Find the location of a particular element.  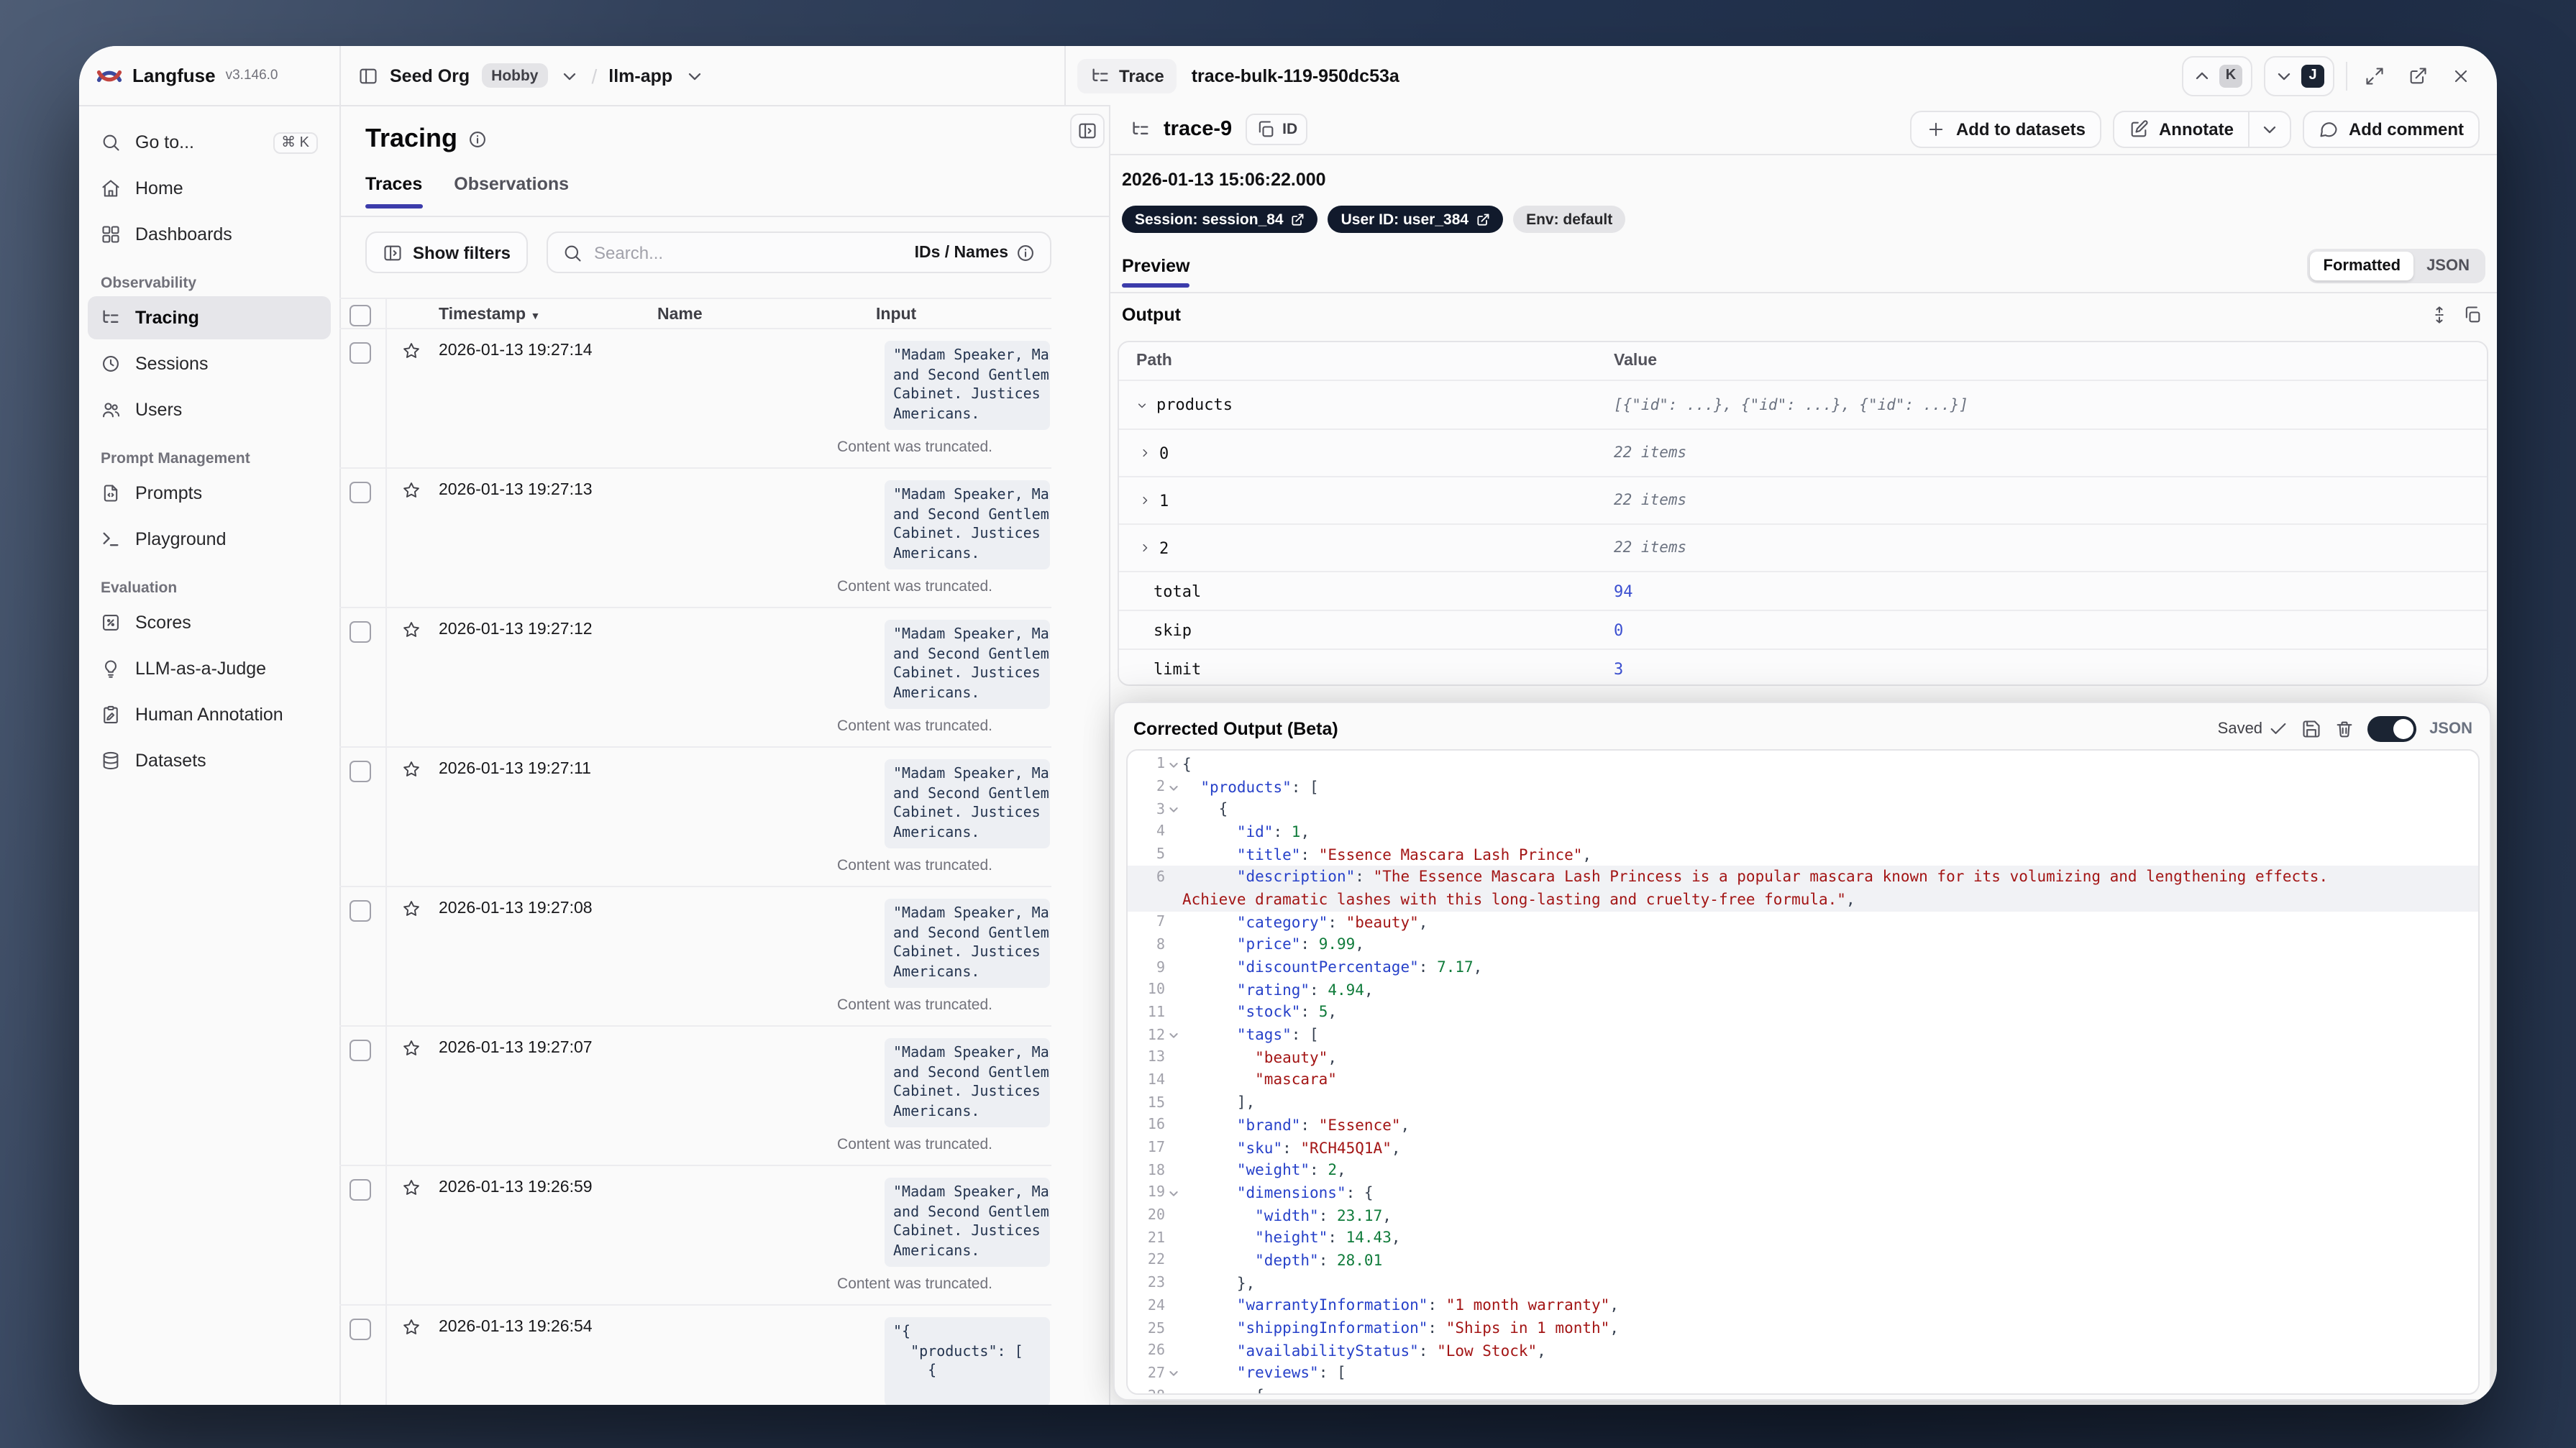

add-comment-button: Add comment is located at coordinates (2391, 129).